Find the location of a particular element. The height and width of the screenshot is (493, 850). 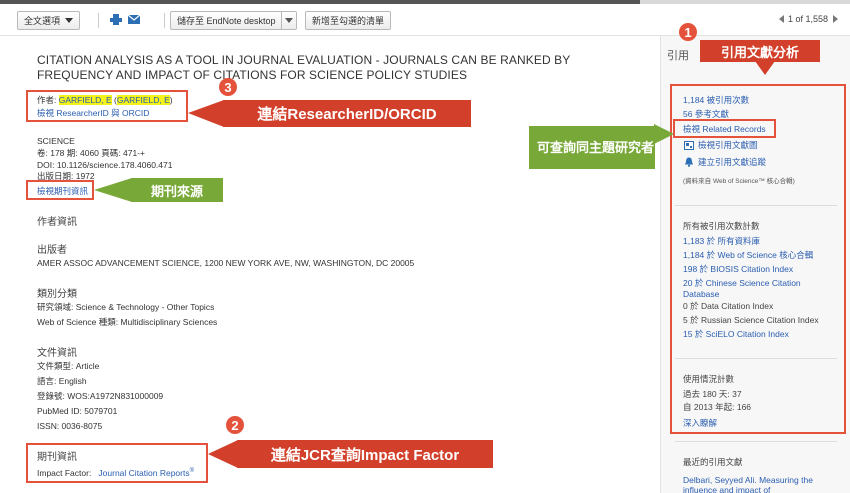

document-info-heading: 文件資訊 is located at coordinates (57, 353).